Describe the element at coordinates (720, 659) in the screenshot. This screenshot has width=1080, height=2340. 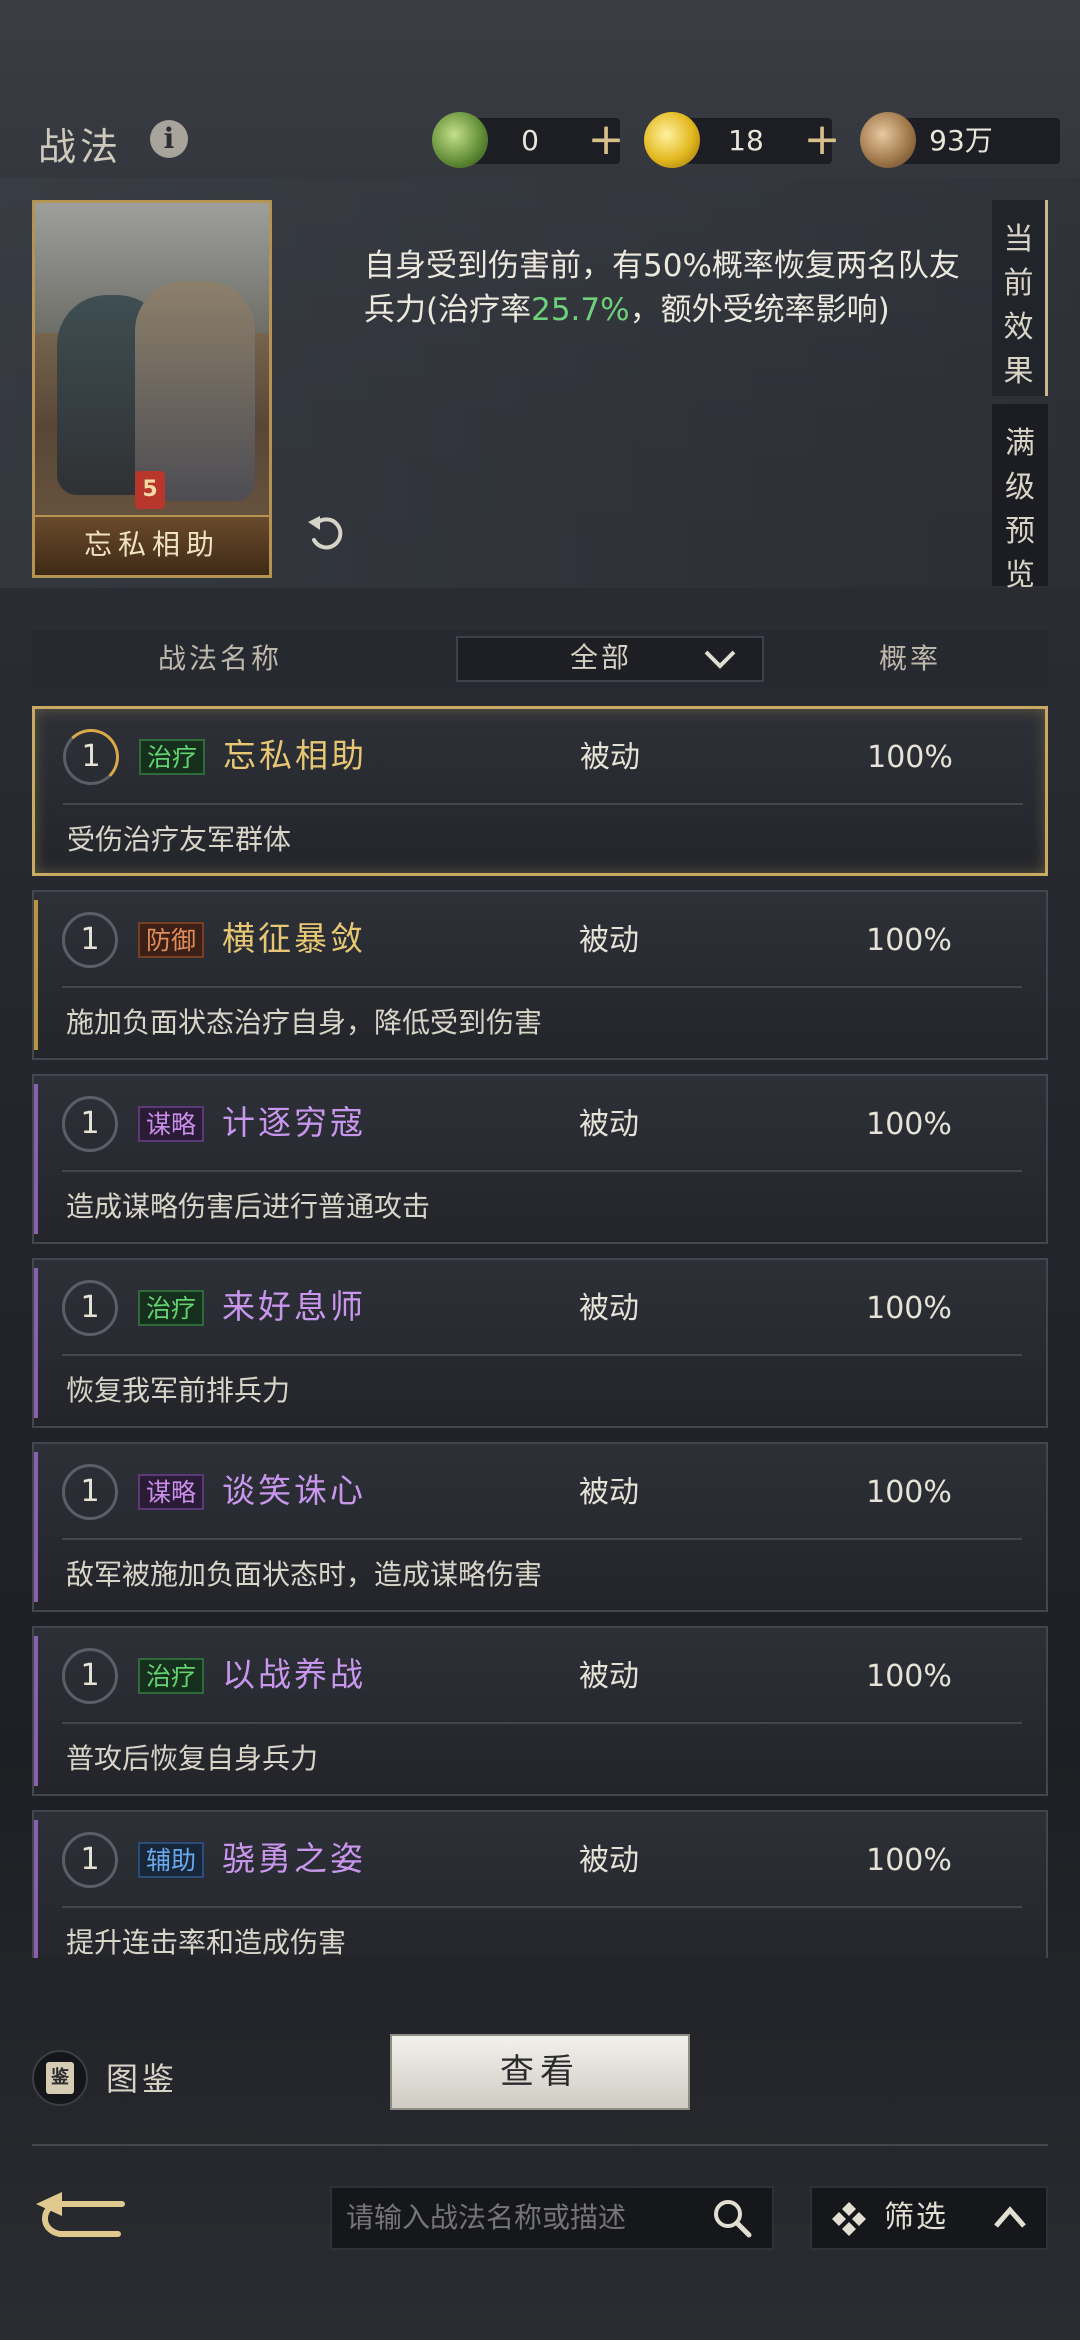
I see `chevron-down-icon` at that location.